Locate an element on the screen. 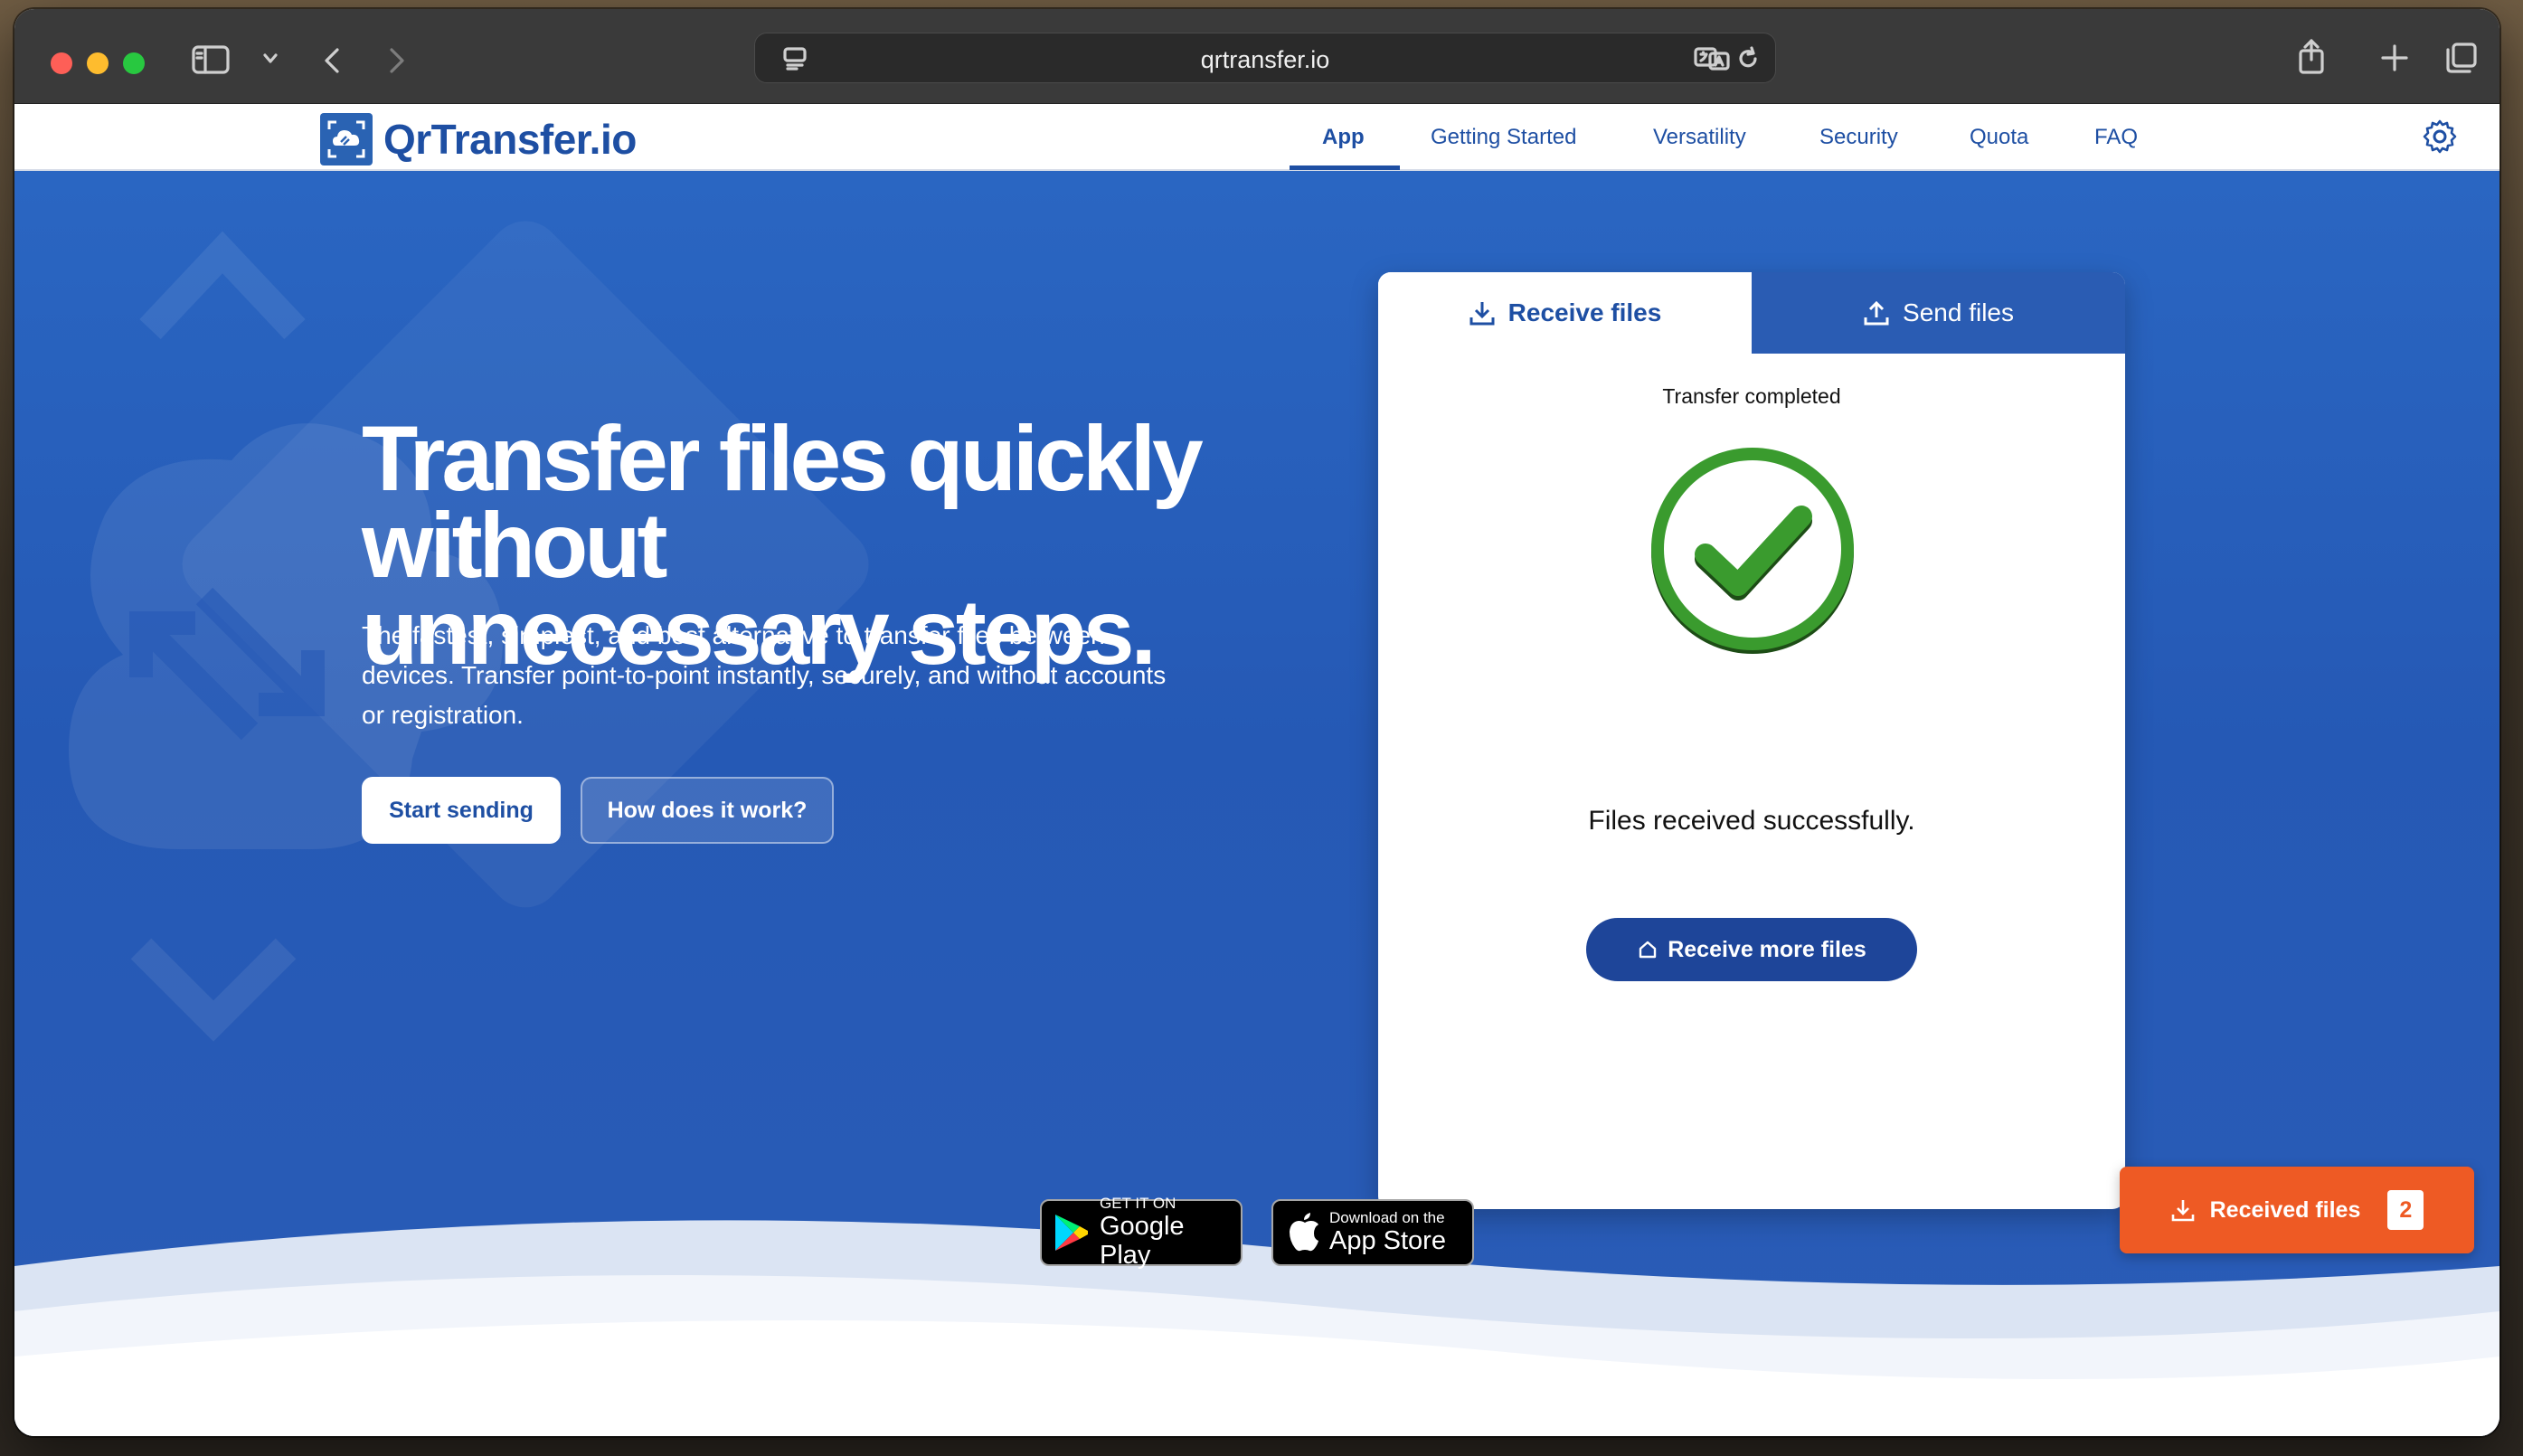 This screenshot has height=1456, width=2523. nav-faq: FAQ is located at coordinates (2116, 137).